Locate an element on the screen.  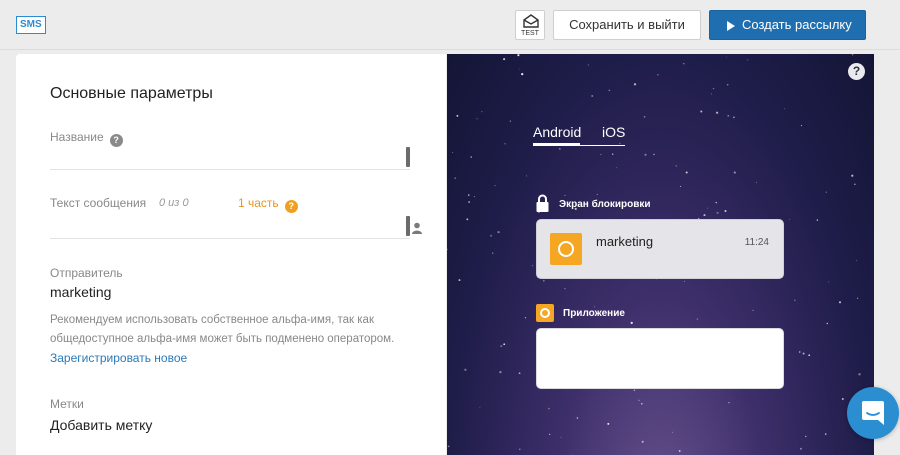
tabs-underline is located at coordinates (579, 145).